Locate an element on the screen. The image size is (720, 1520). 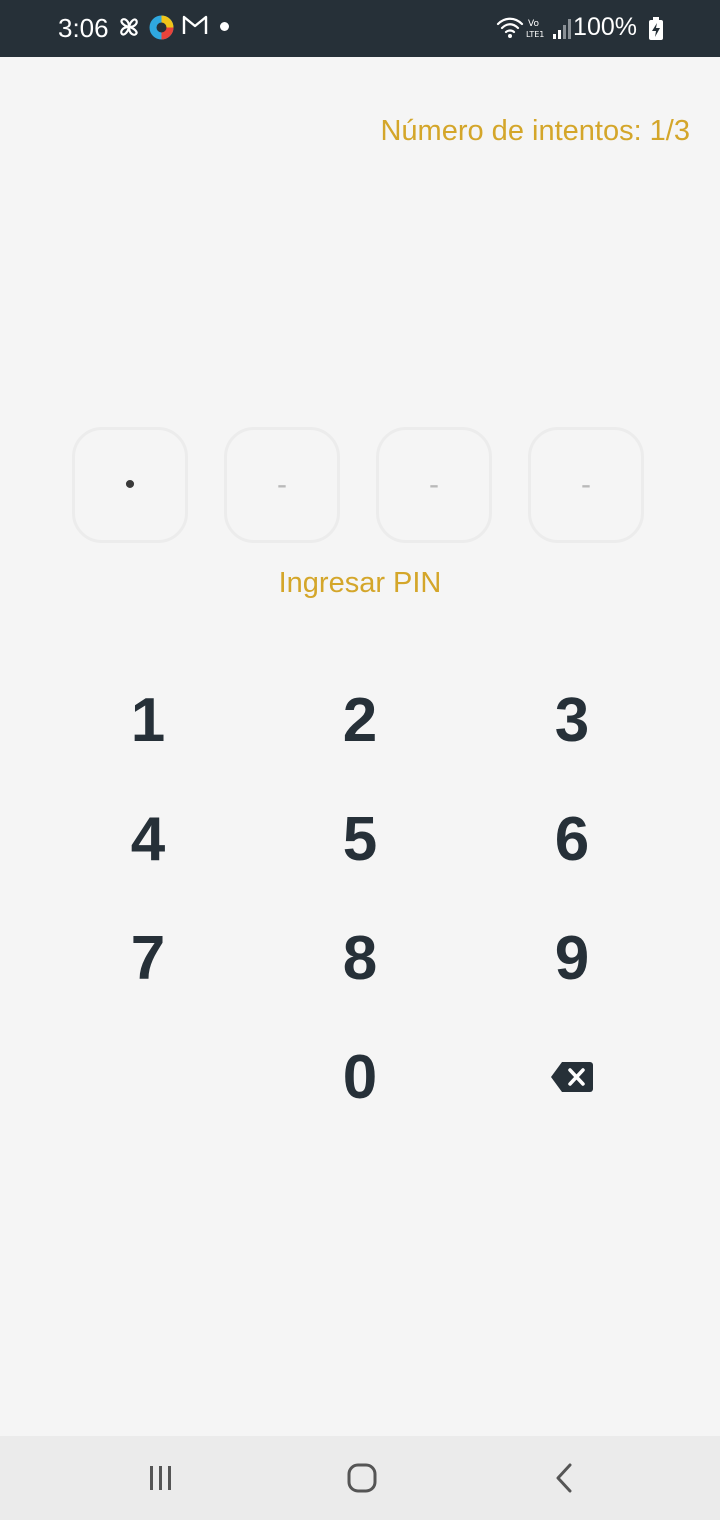
colorful-app-icon is located at coordinates (161, 27).